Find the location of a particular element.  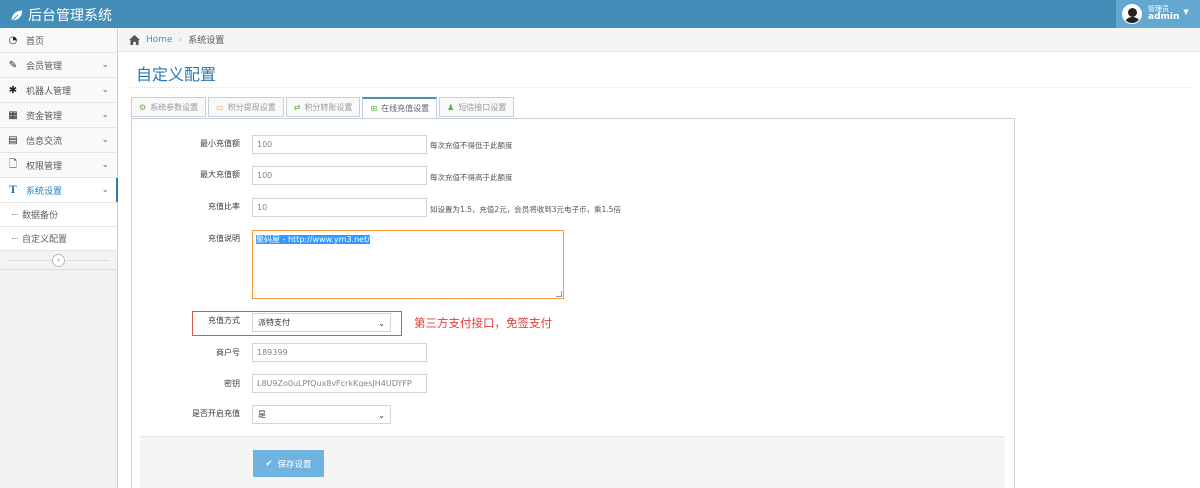

sidebar-item-robots: ✱ 机器人管理 ⌄ is located at coordinates (58, 90).